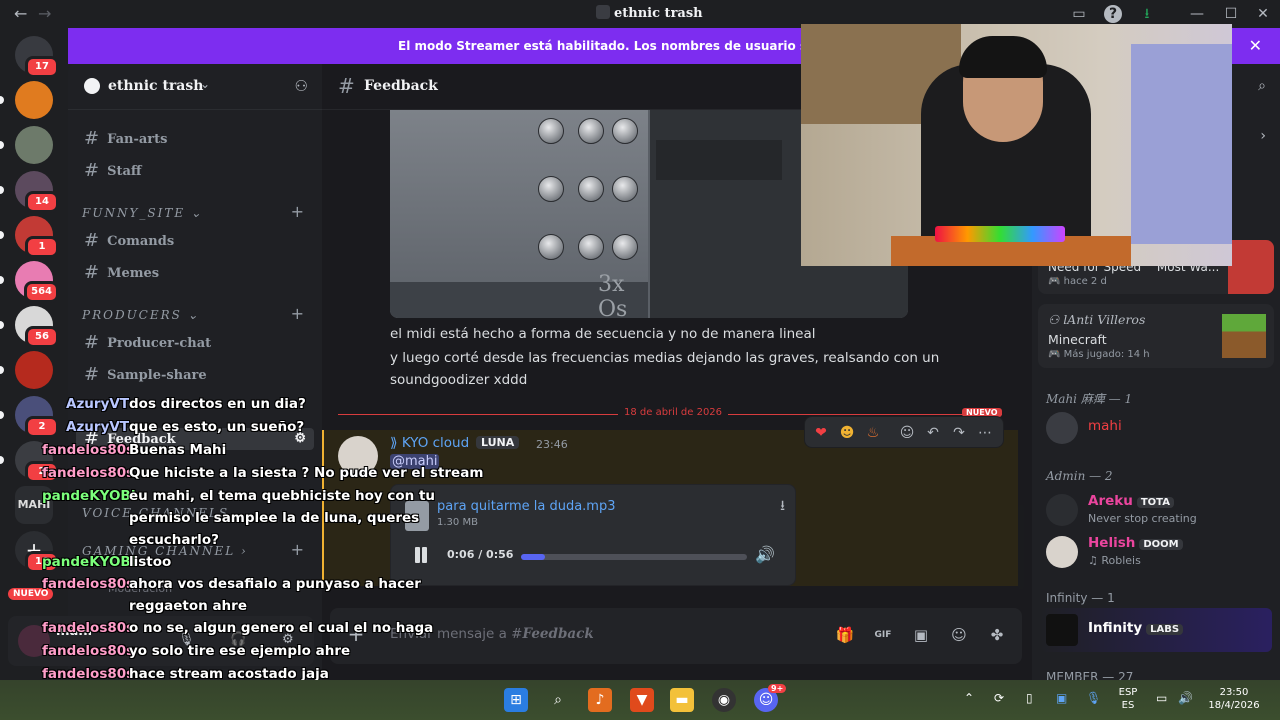 This screenshot has height=720, width=1280. What do you see at coordinates (195, 139) in the screenshot?
I see `channel-fan-arts: # Fan-arts` at bounding box center [195, 139].